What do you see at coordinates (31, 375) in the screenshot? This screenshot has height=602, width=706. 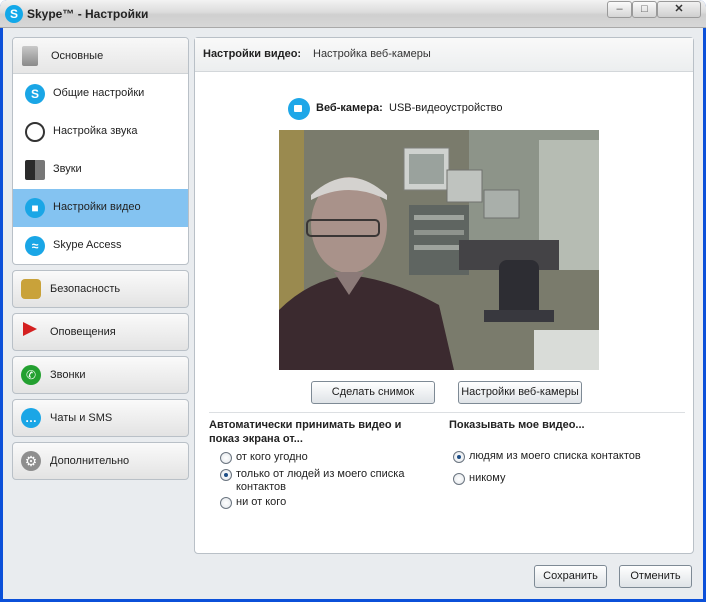 I see `phone-call-icon: ✆` at bounding box center [31, 375].